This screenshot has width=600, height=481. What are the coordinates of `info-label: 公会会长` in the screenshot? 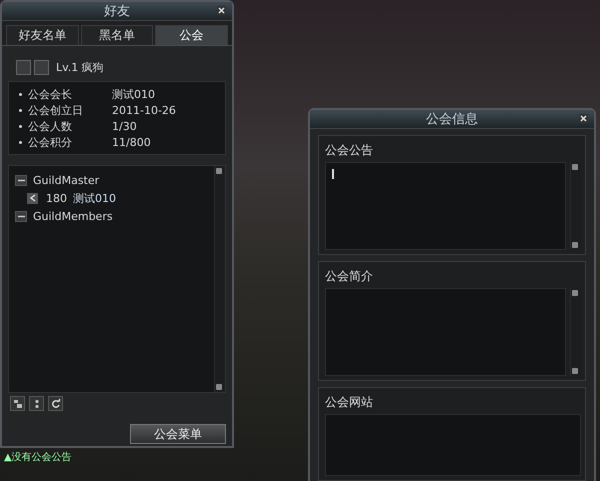 It's located at (50, 94).